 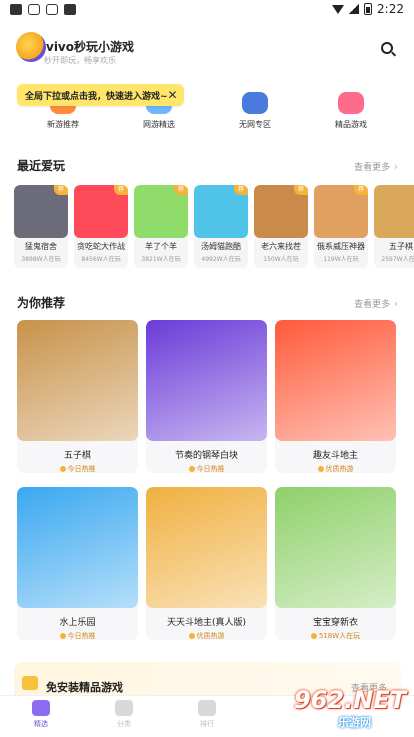 I want to click on watermark: 962.NET 乐游网, so click(x=341, y=709).